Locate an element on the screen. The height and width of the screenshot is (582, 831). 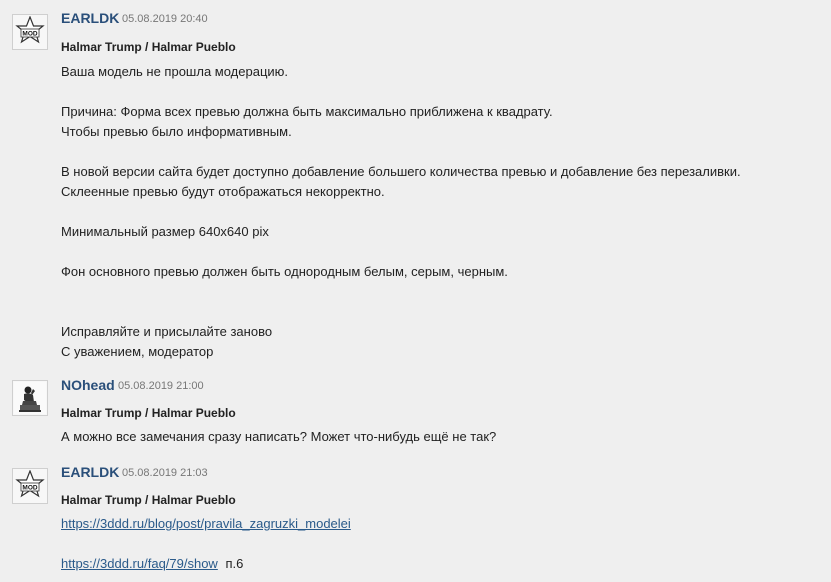
message-date: 05.08.2019 21:03 is located at coordinates (165, 473).